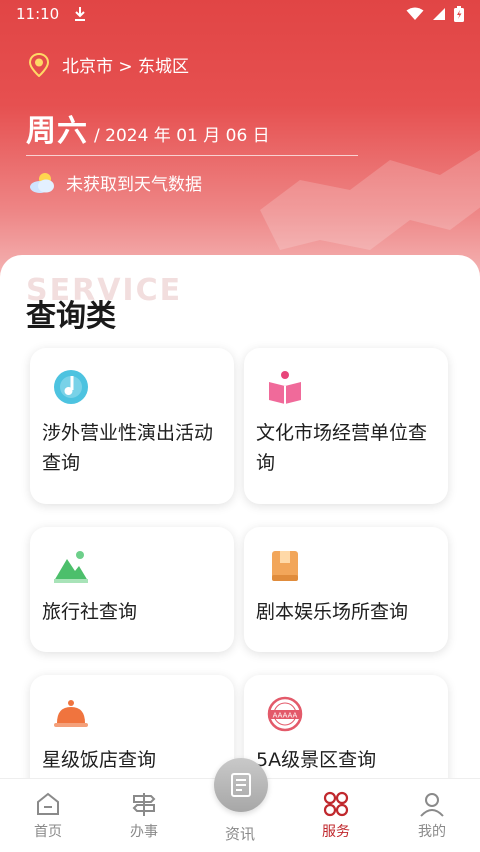 Image resolution: width=480 pixels, height=852 pixels. Describe the element at coordinates (90, 612) in the screenshot. I see `card-label: 旅行社查询` at that location.